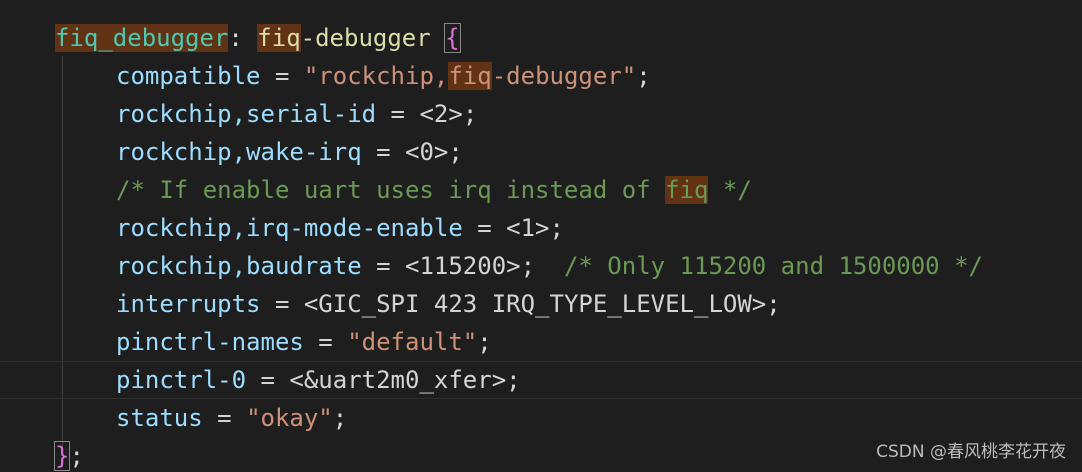 Image resolution: width=1082 pixels, height=472 pixels. What do you see at coordinates (541, 152) in the screenshot?
I see `code-line-4: rockchip,wake-irq = <0>;` at bounding box center [541, 152].